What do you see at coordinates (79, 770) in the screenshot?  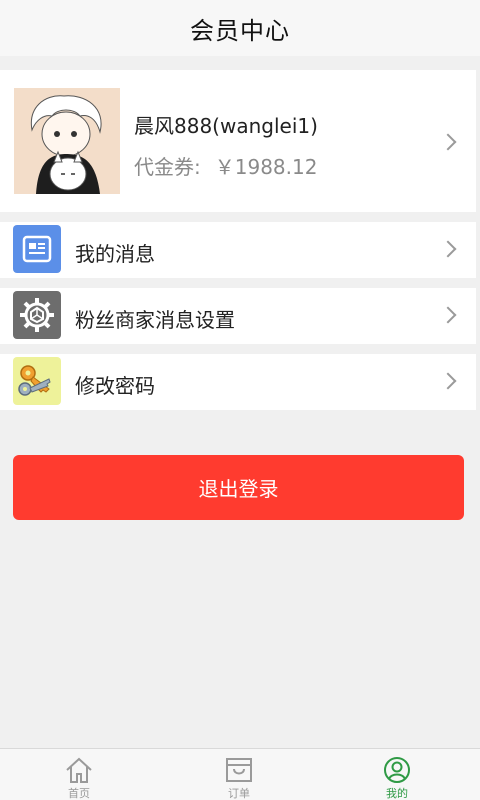 I see `home-icon` at bounding box center [79, 770].